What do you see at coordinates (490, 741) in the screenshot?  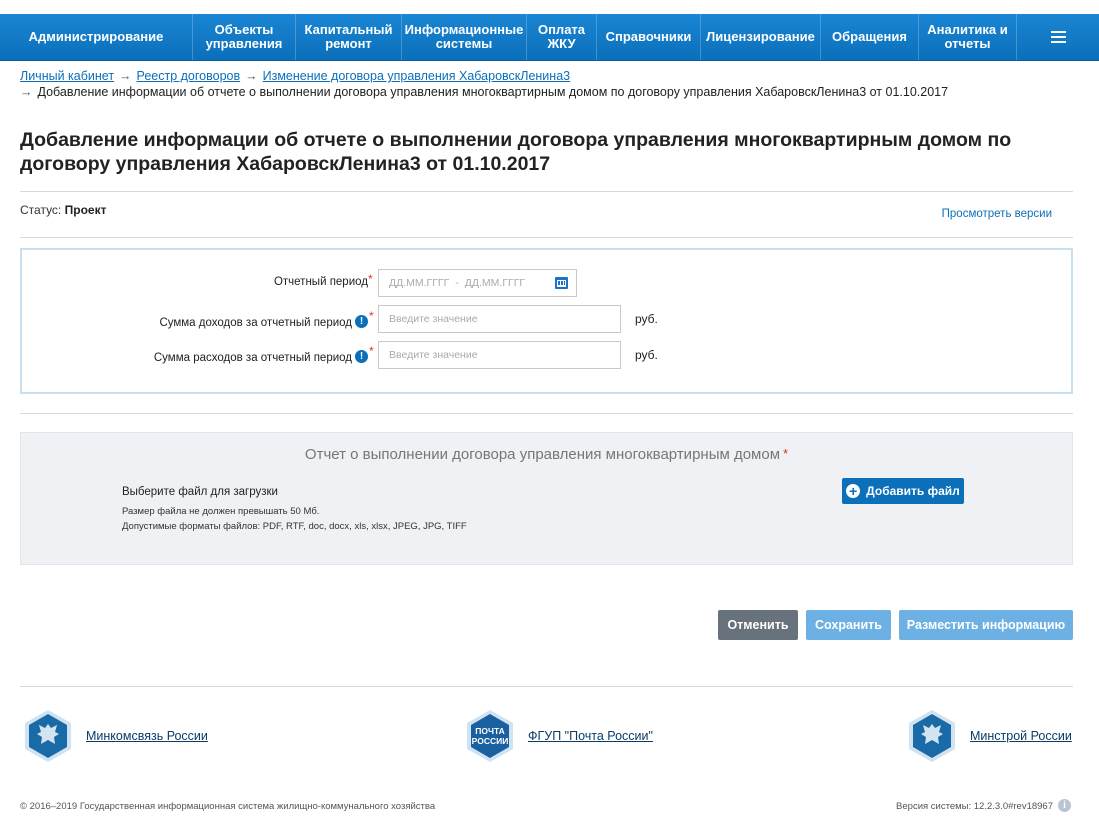 I see `svg-text: РОССИИ` at bounding box center [490, 741].